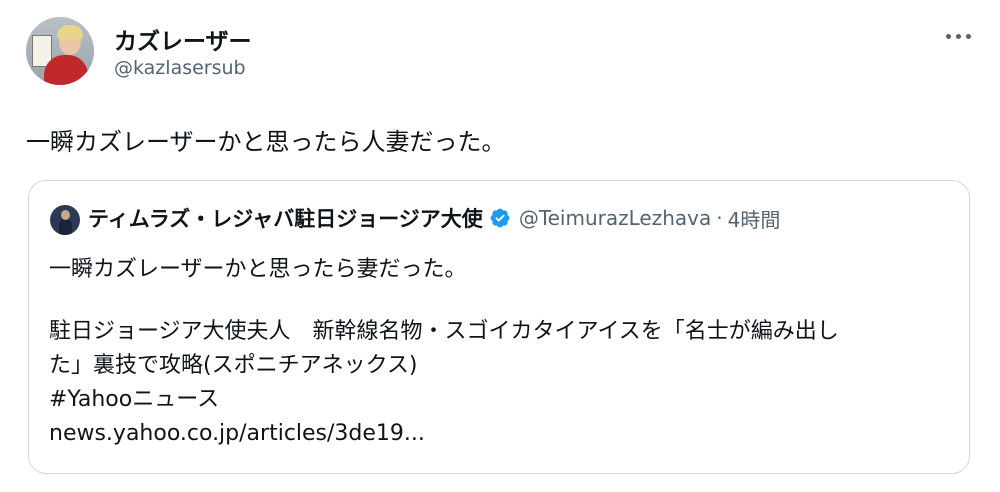 The width and height of the screenshot is (1000, 492). What do you see at coordinates (501, 400) in the screenshot?
I see `hashtag-link: #Yahooニュース` at bounding box center [501, 400].